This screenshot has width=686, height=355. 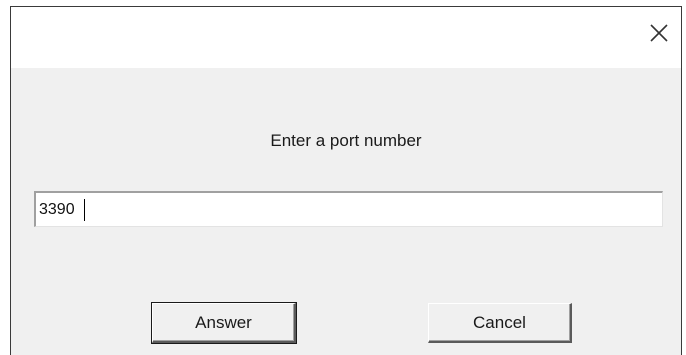 What do you see at coordinates (224, 323) in the screenshot?
I see `answer-button: Answer` at bounding box center [224, 323].